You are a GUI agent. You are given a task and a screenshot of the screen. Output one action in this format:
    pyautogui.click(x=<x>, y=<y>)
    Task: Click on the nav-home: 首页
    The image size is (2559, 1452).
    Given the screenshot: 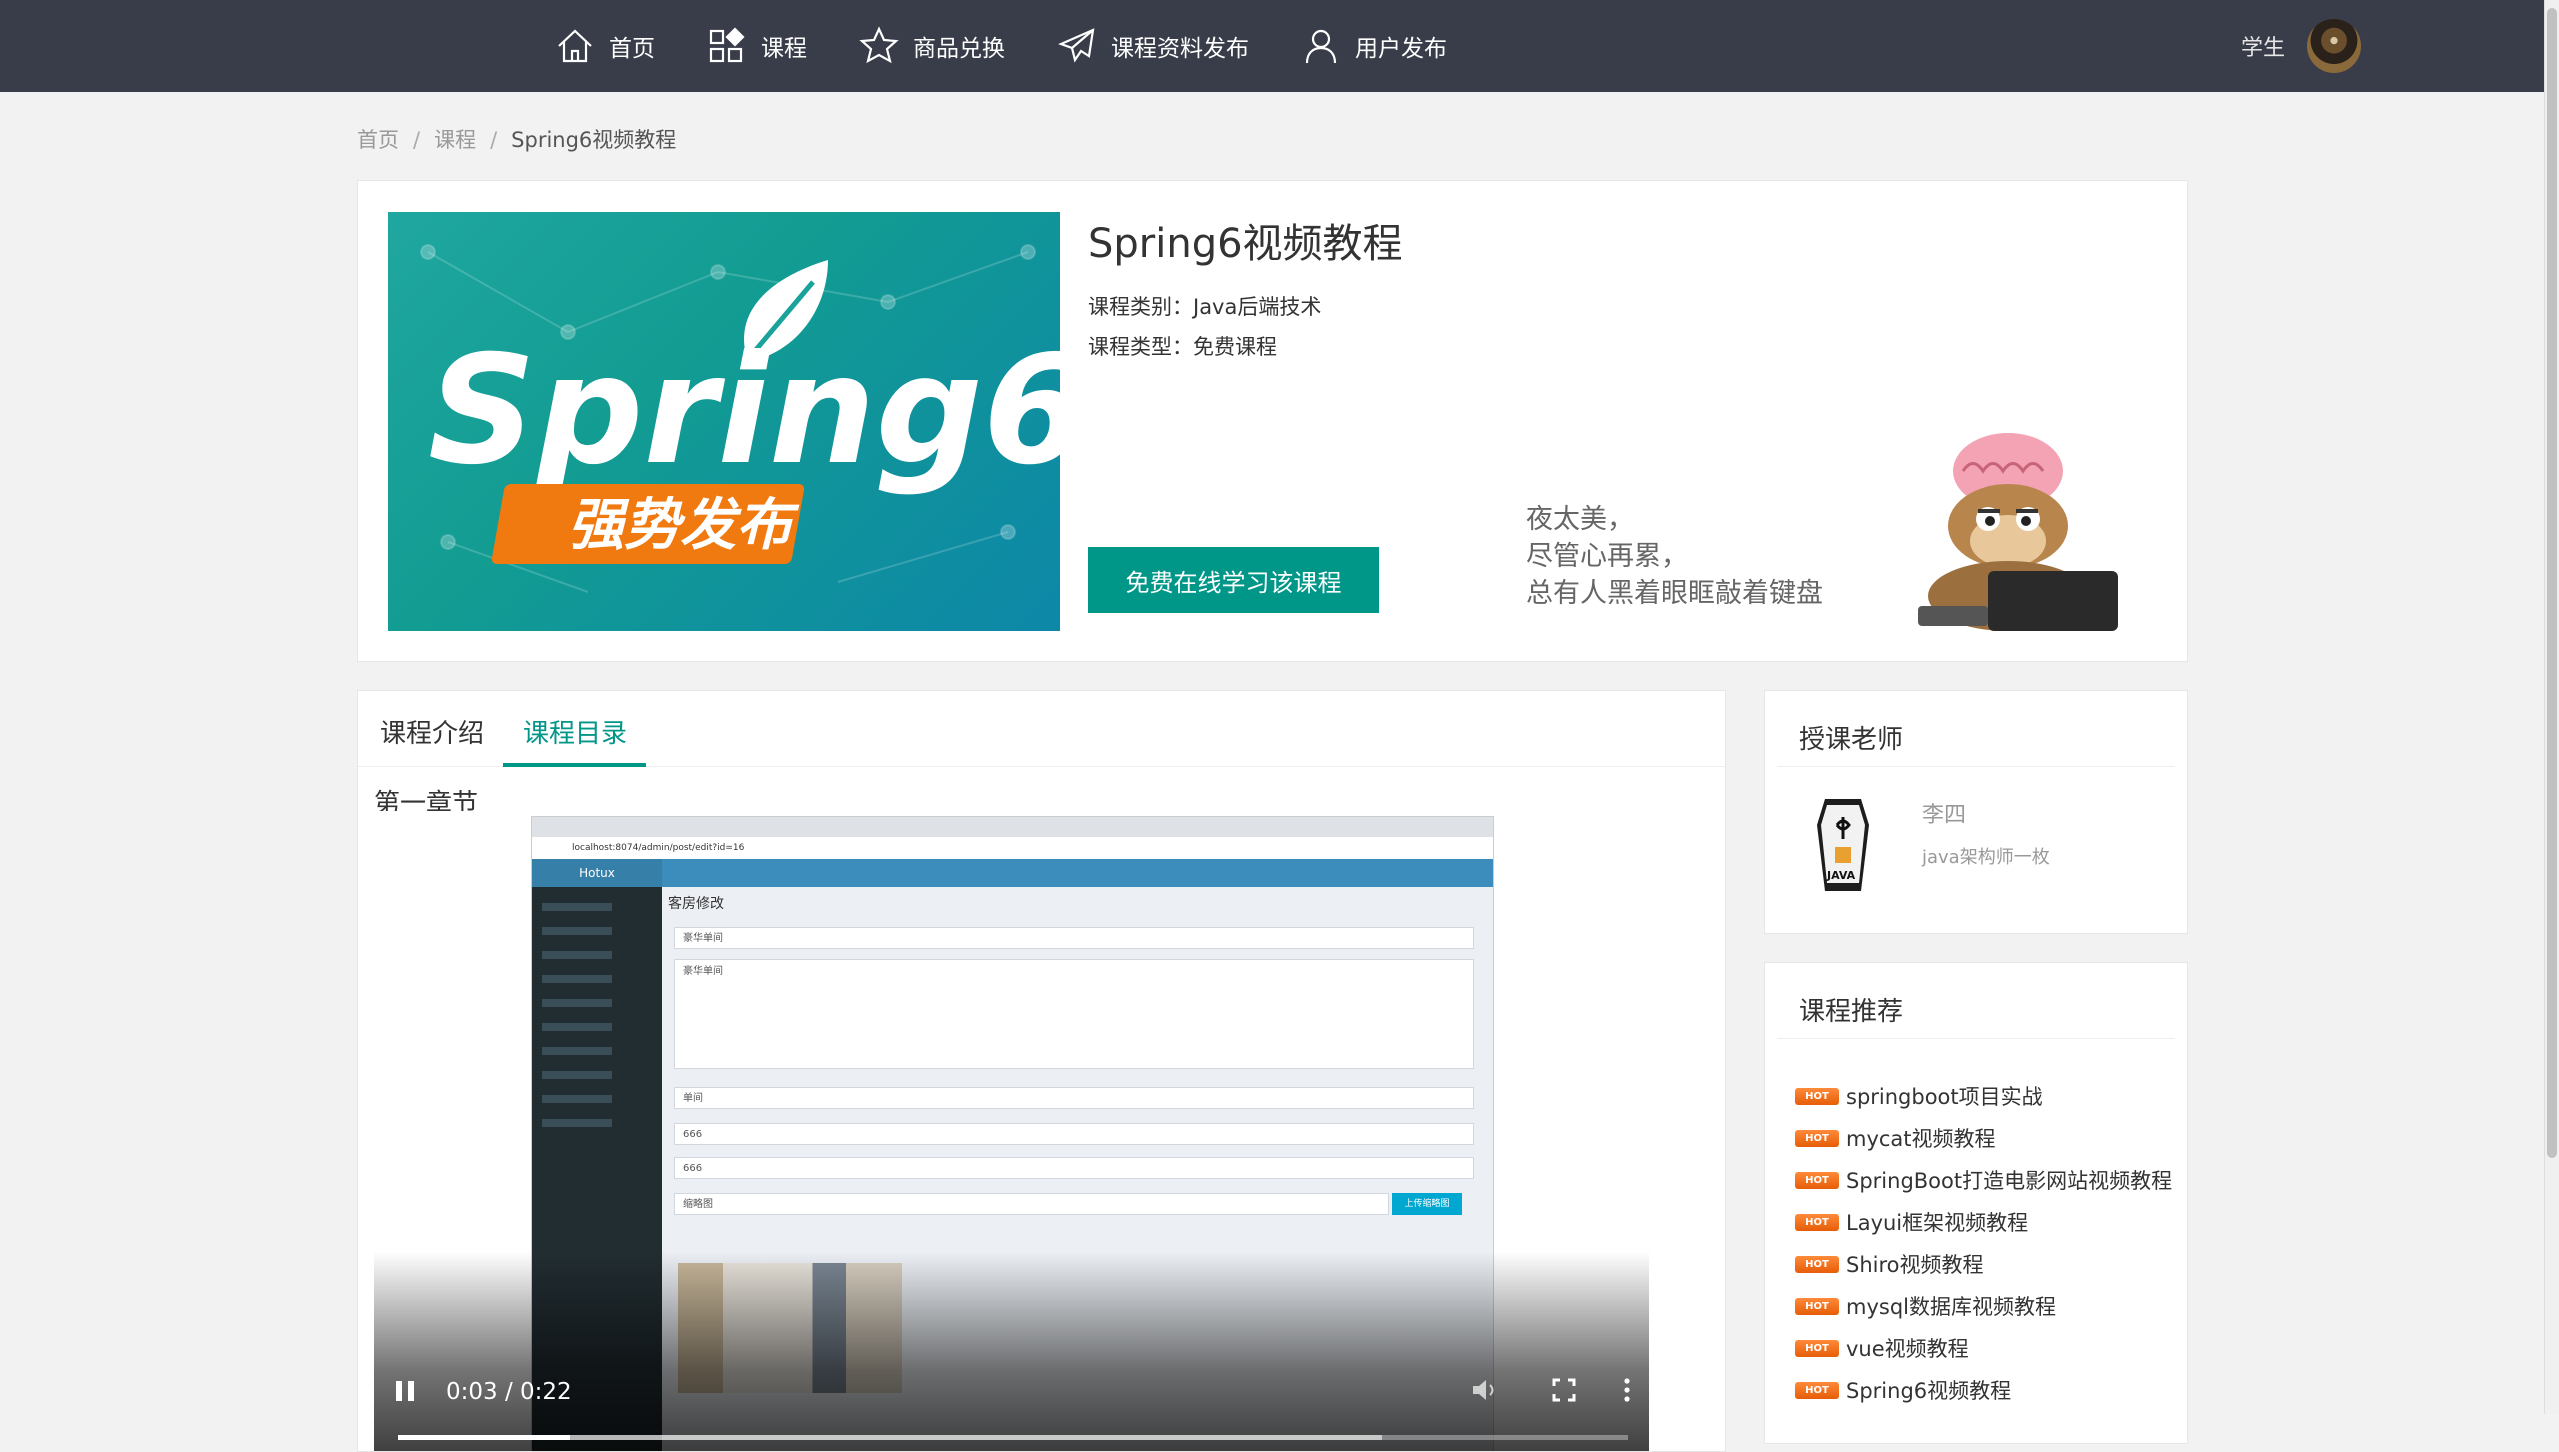 What is the action you would take?
    pyautogui.click(x=605, y=46)
    